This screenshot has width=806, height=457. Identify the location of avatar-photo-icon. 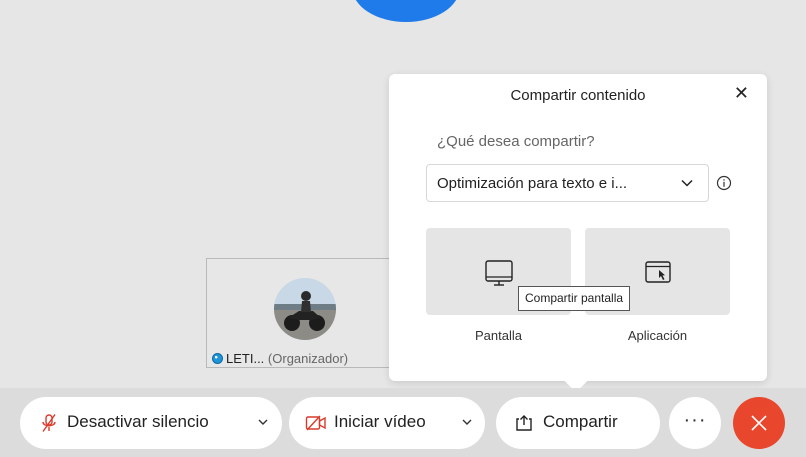
(305, 309).